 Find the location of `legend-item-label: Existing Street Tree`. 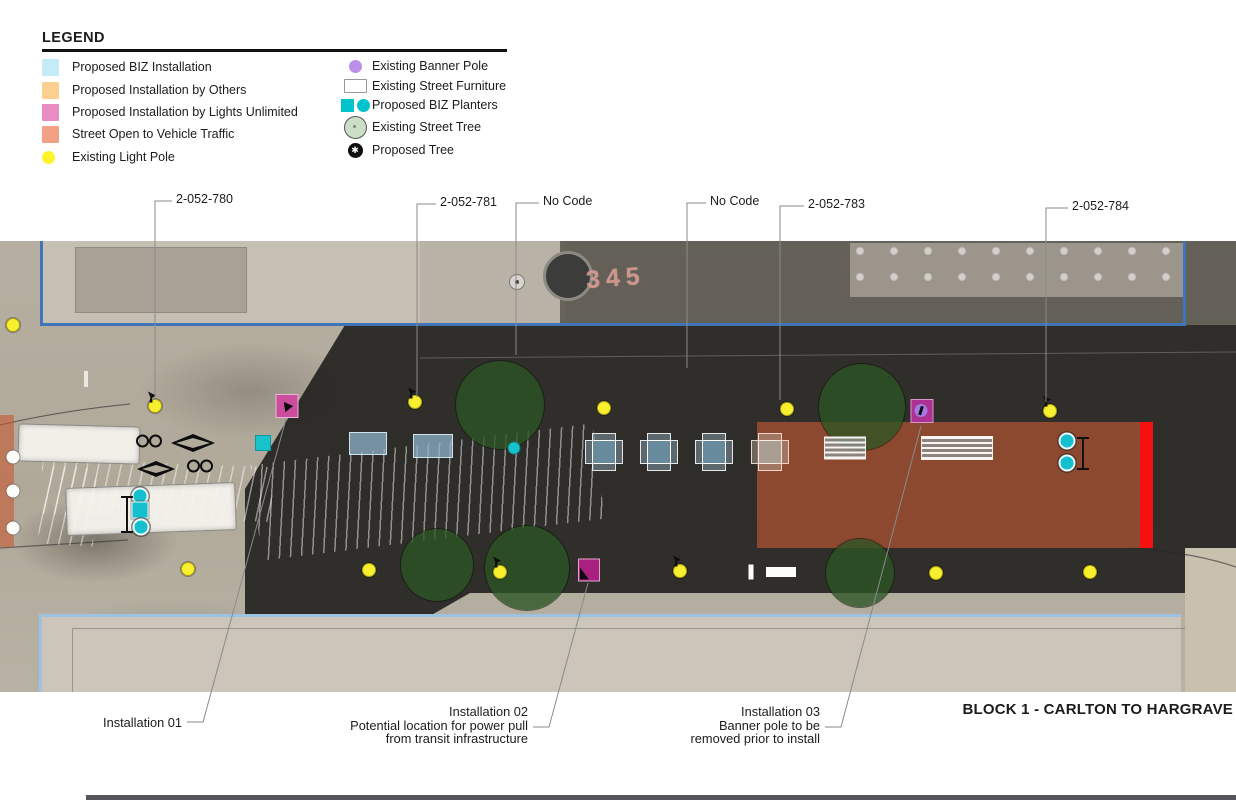

legend-item-label: Existing Street Tree is located at coordinates (427, 127).